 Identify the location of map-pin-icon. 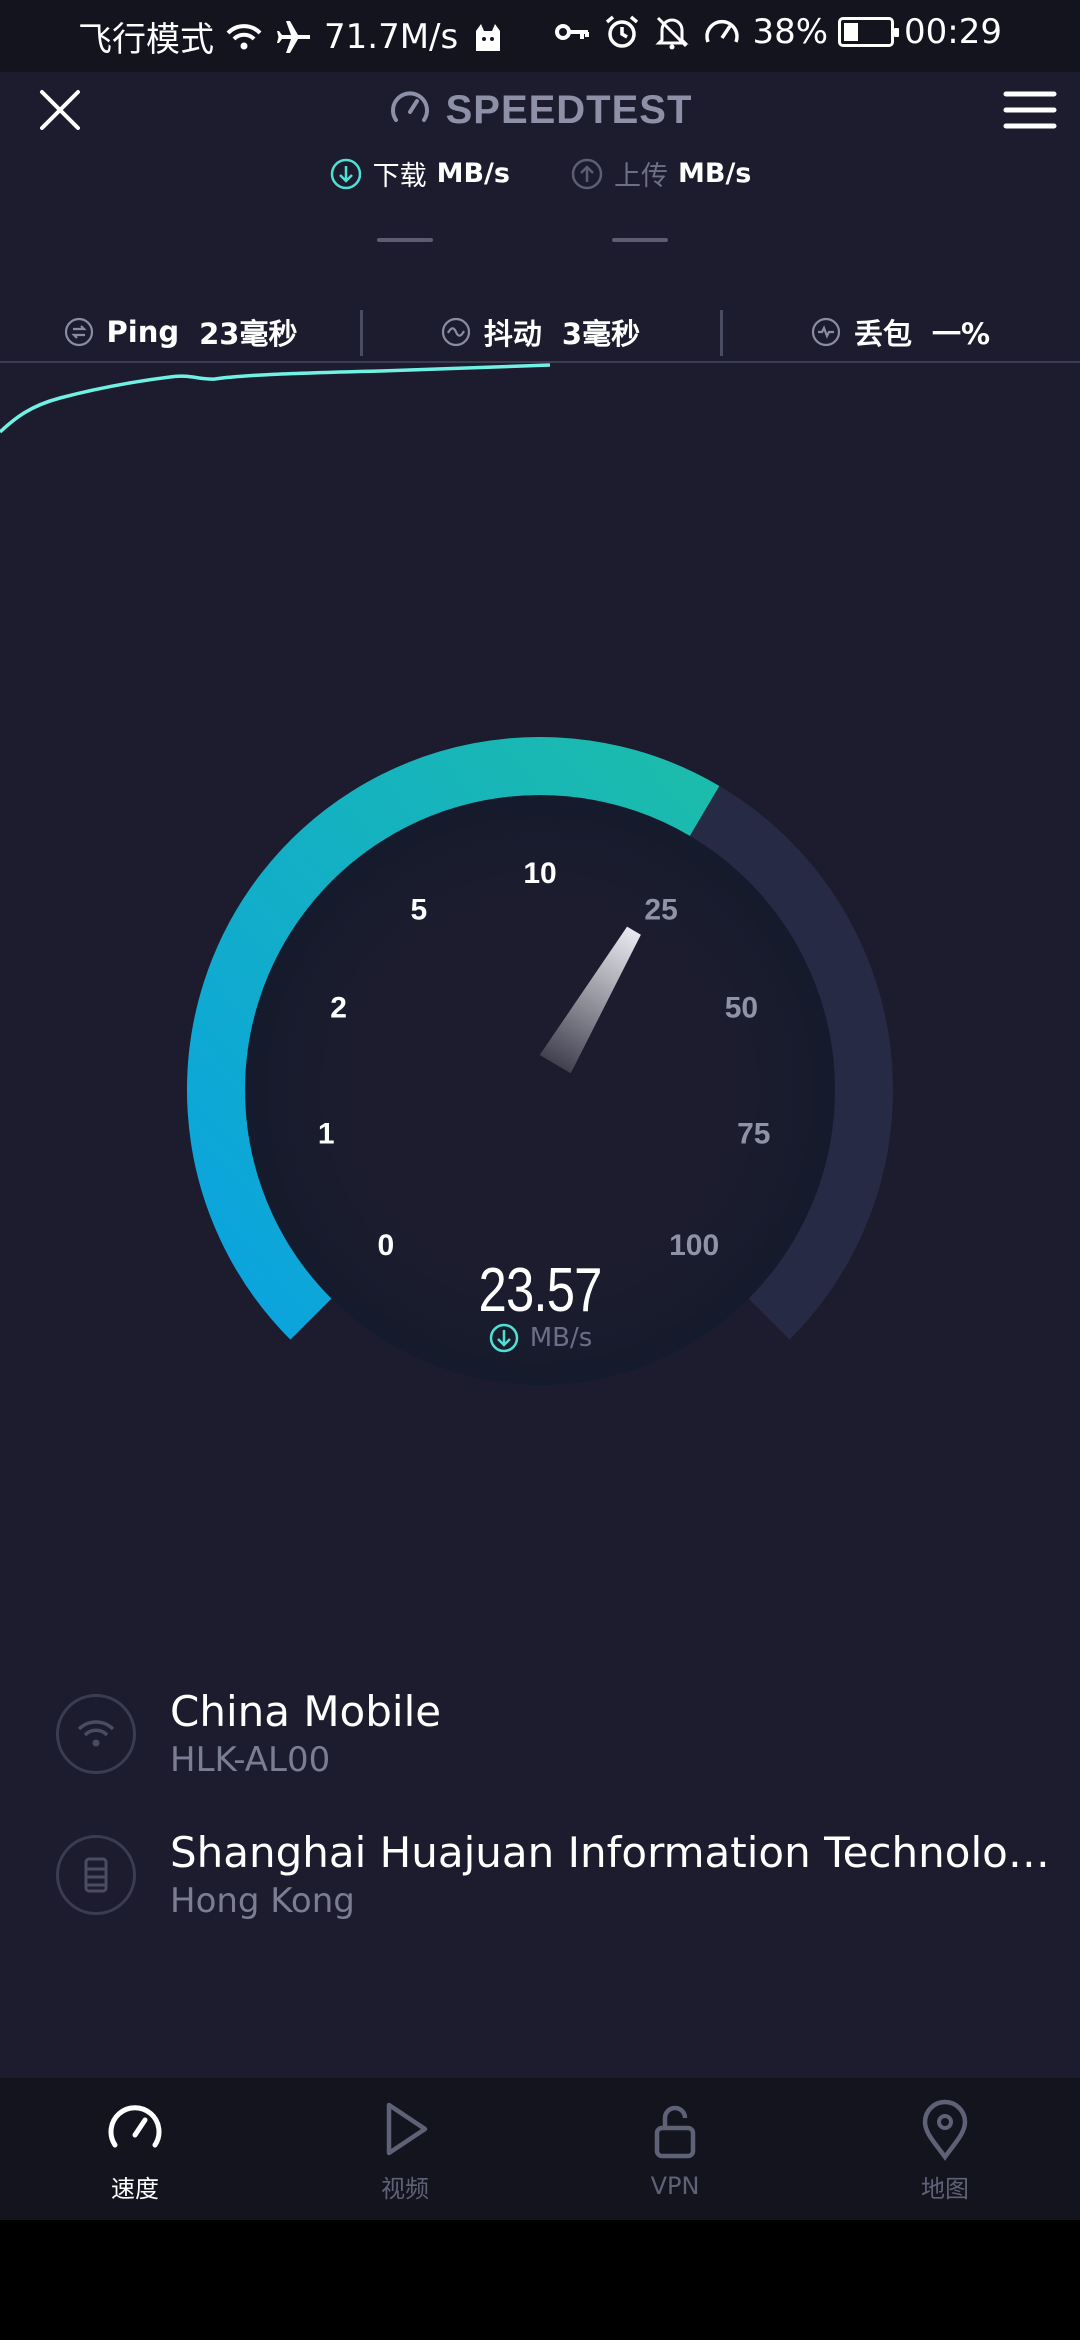
(945, 2130).